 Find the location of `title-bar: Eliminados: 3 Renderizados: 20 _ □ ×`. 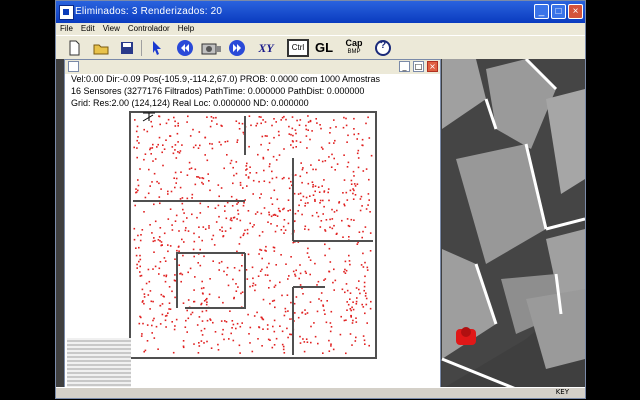

title-bar: Eliminados: 3 Renderizados: 20 _ □ × is located at coordinates (320, 12).